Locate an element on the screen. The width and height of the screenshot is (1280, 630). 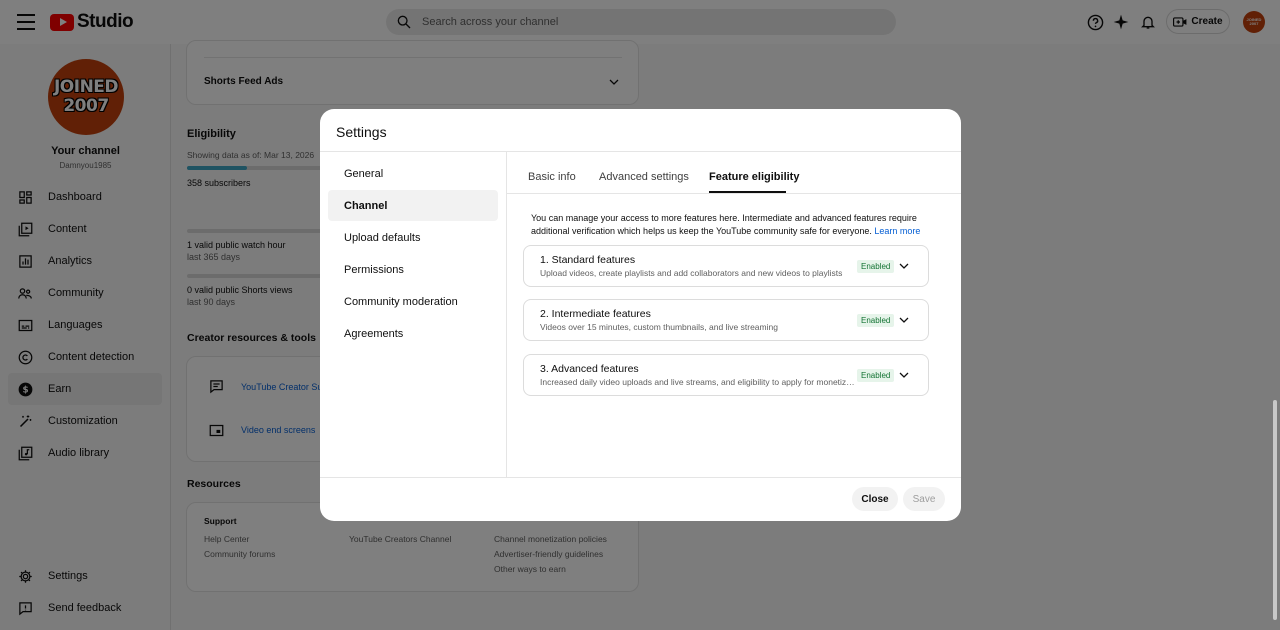
page-scrollbar is located at coordinates (1275, 510).